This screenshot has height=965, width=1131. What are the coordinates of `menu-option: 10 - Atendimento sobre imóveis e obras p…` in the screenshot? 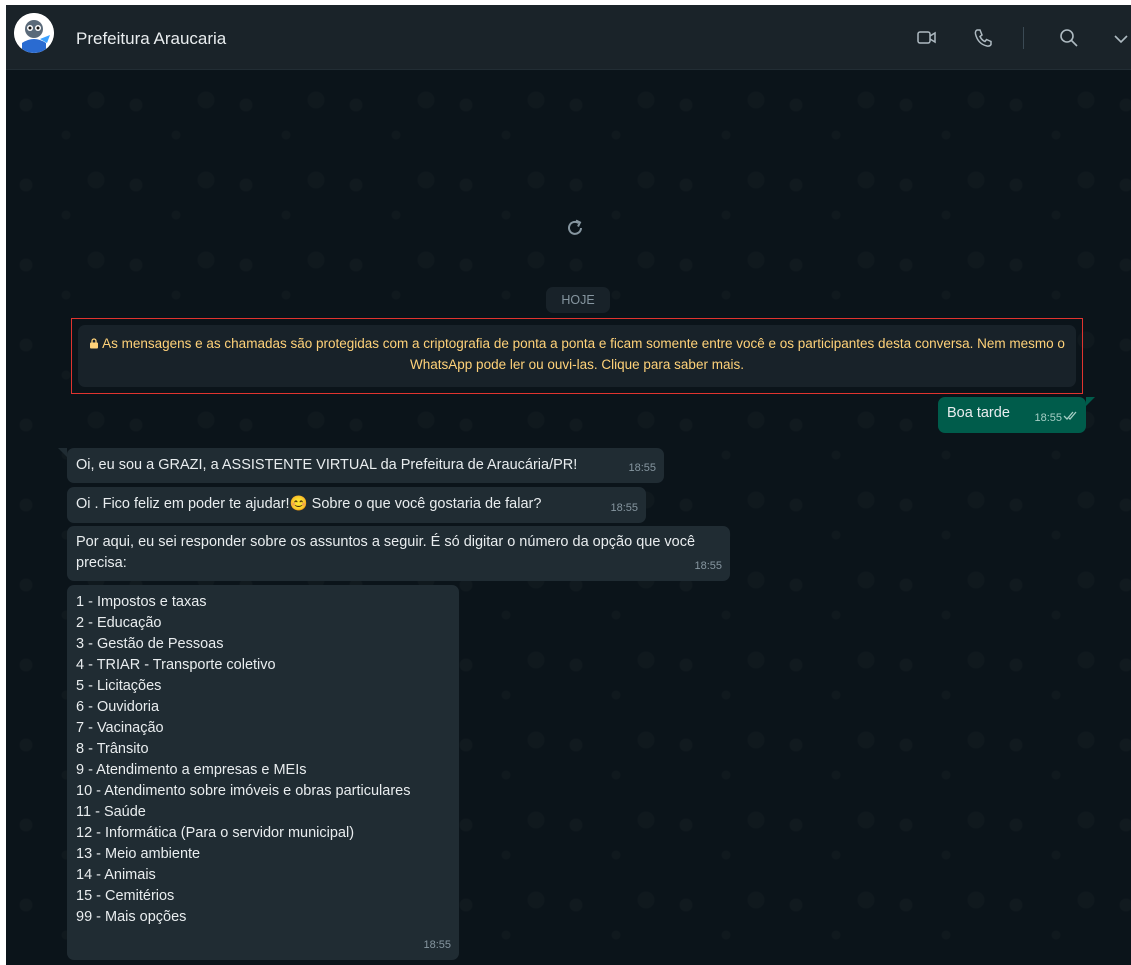 It's located at (243, 791).